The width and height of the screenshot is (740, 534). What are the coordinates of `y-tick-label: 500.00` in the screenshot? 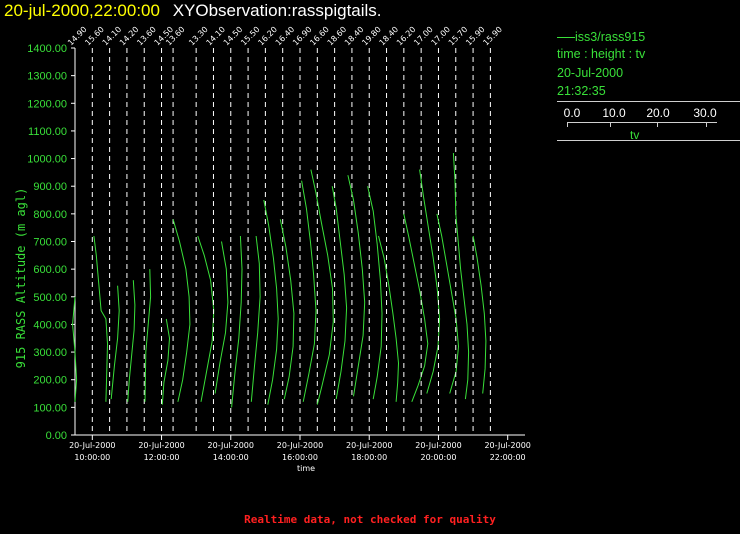 It's located at (50, 298).